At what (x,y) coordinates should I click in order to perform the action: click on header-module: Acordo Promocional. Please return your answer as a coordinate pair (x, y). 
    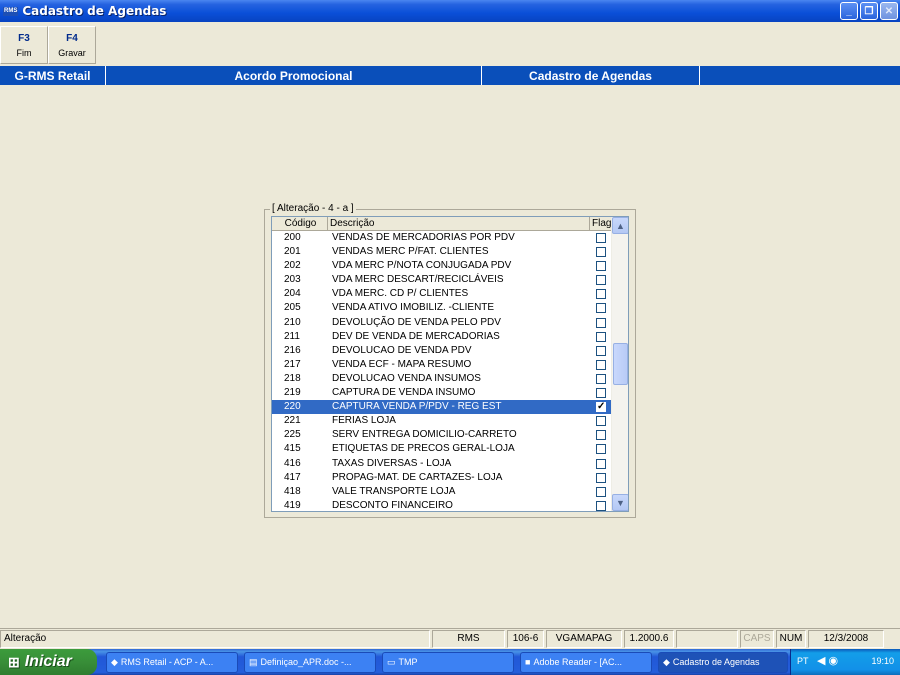
    Looking at the image, I should click on (294, 75).